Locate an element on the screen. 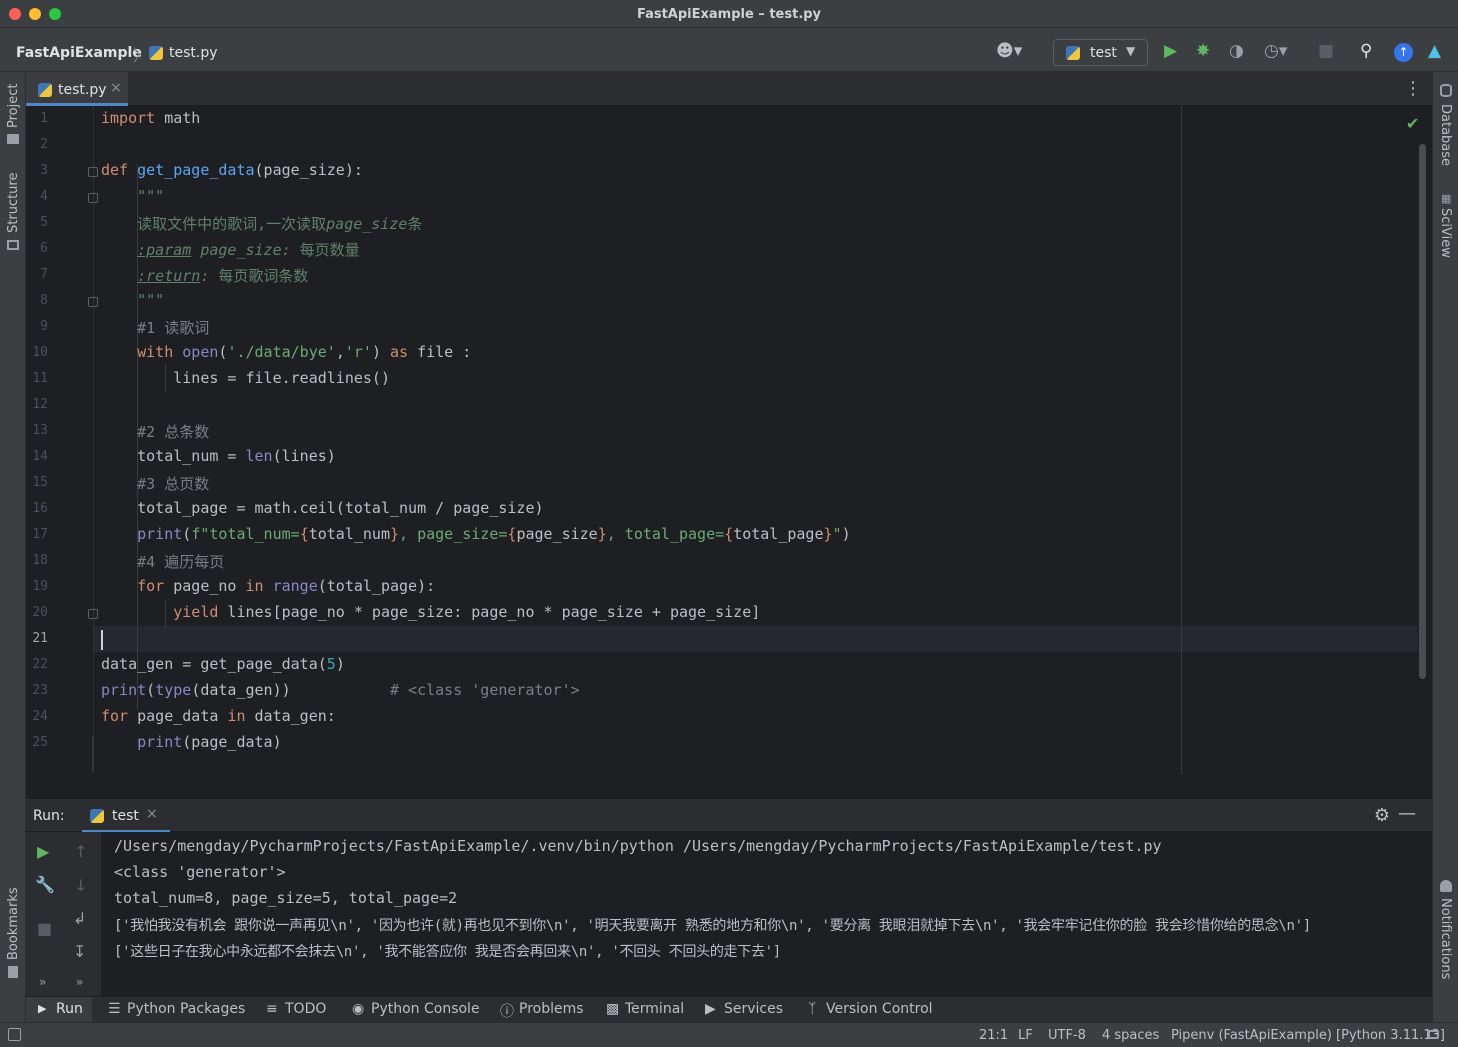 Image resolution: width=1458 pixels, height=1047 pixels. console-toolbar: ▶ ↑ 🔧 ↓ ↲ ■ ↧ » » is located at coordinates (64, 914).